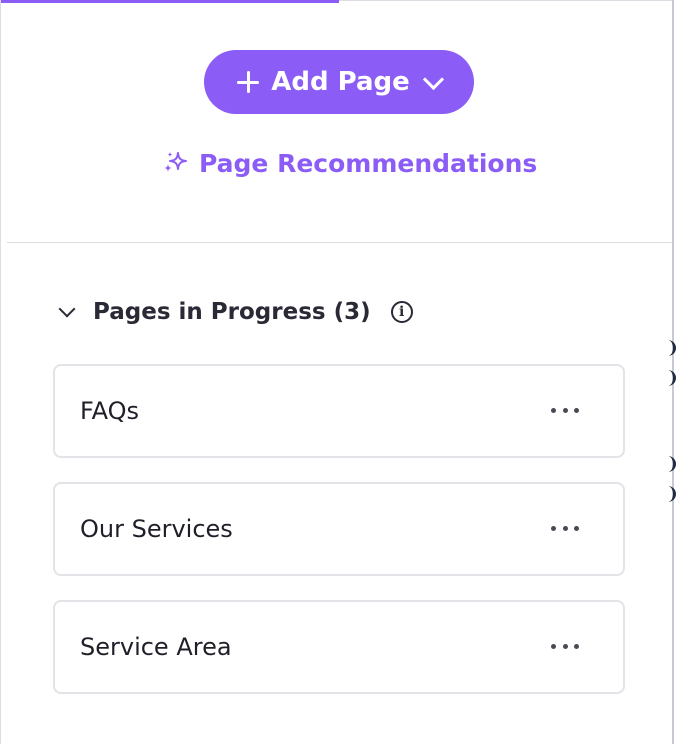 The image size is (676, 744). I want to click on page-name: FAQs, so click(109, 411).